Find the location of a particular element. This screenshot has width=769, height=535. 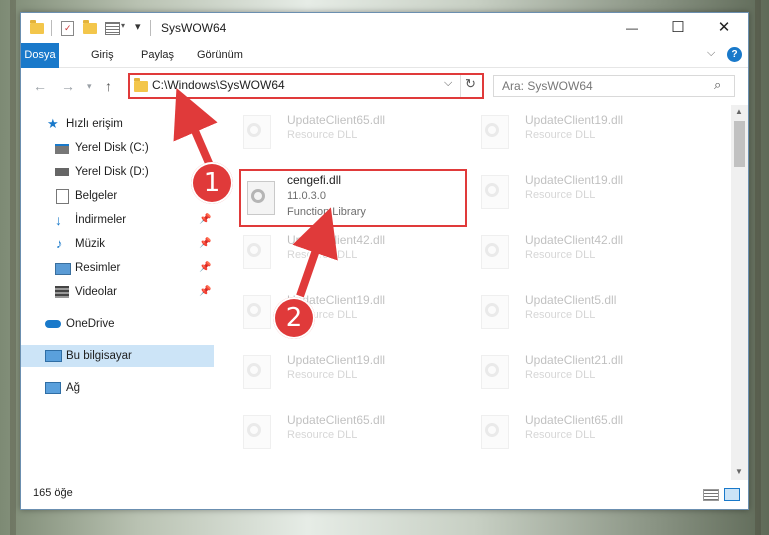

refresh-icon: ↻ is located at coordinates (470, 84).